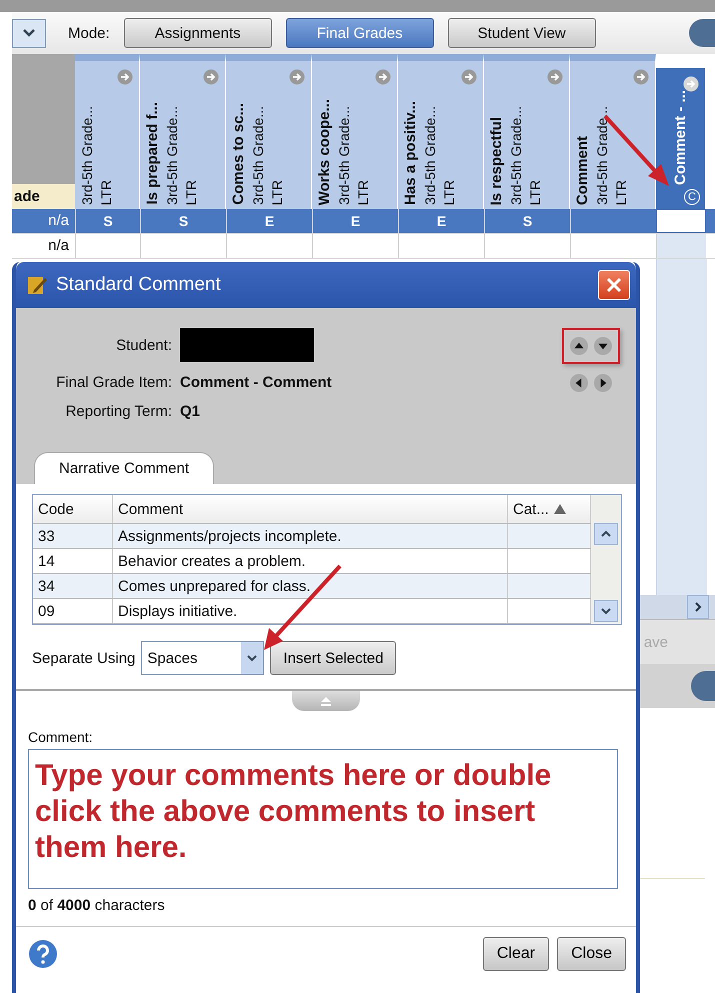 This screenshot has width=715, height=993. Describe the element at coordinates (37, 285) in the screenshot. I see `notepad-pencil-icon` at that location.